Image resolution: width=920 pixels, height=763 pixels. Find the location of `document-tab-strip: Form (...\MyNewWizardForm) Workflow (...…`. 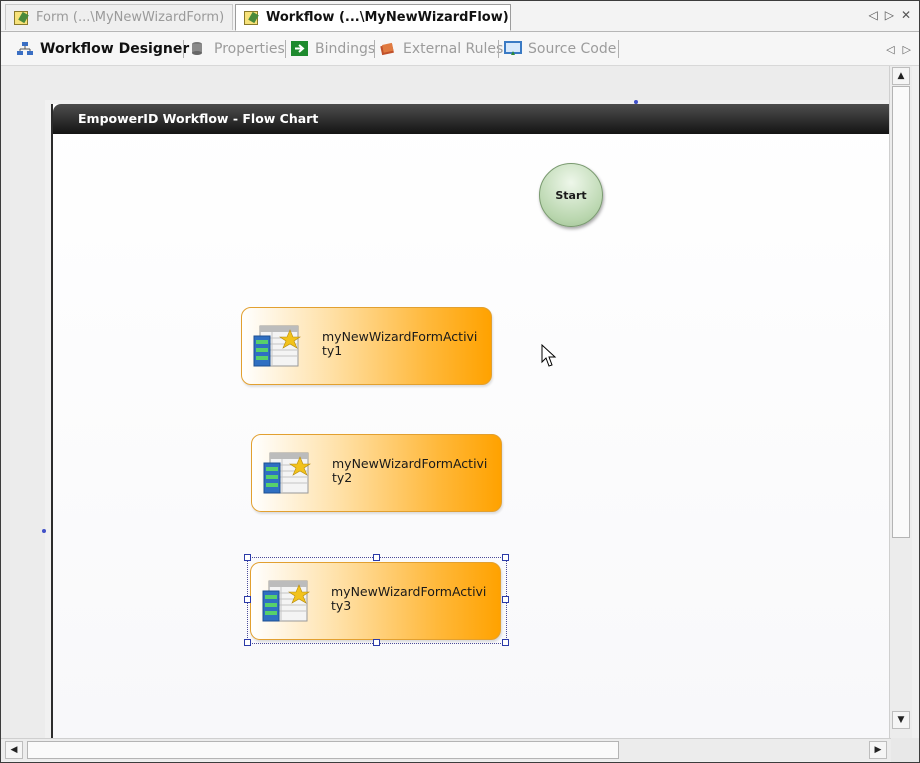

document-tab-strip: Form (...\MyNewWizardForm) Workflow (...… is located at coordinates (460, 16).